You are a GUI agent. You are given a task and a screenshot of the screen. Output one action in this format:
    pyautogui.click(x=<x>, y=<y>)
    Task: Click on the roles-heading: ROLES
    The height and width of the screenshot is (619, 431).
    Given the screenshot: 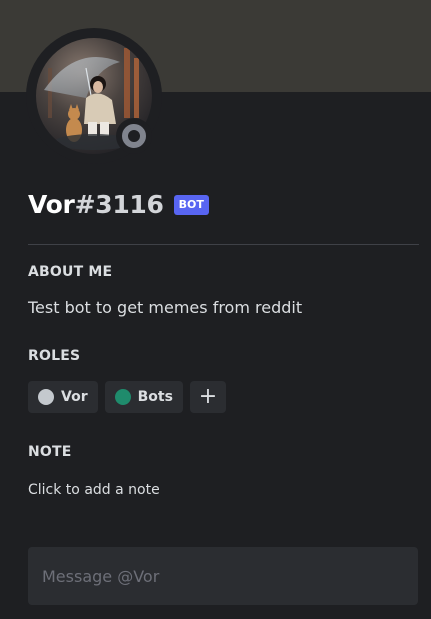 What is the action you would take?
    pyautogui.click(x=54, y=356)
    